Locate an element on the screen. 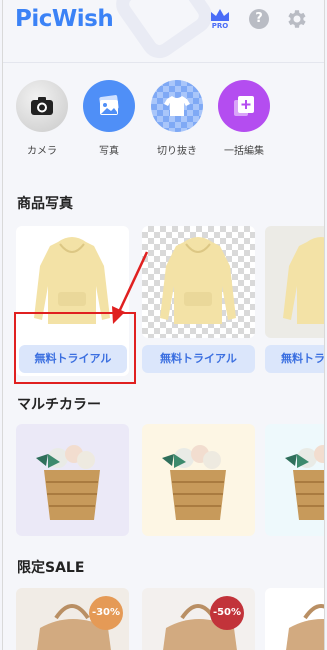 The width and height of the screenshot is (327, 650). product-card-background is located at coordinates (294, 282).